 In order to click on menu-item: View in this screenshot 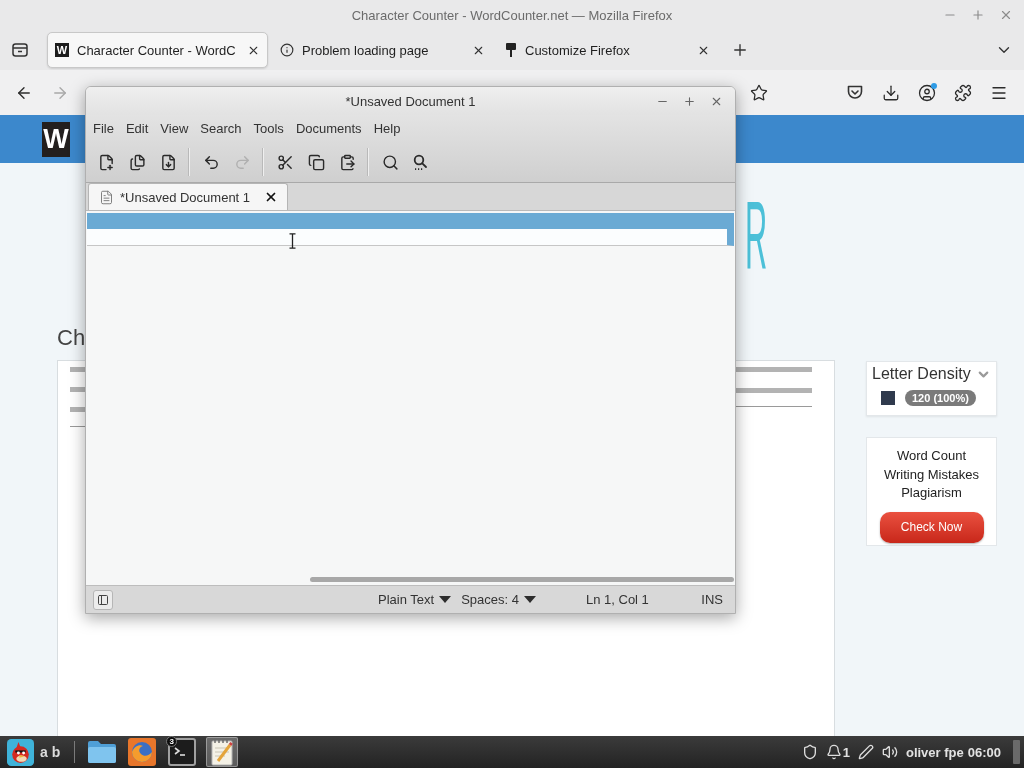, I will do `click(174, 128)`.